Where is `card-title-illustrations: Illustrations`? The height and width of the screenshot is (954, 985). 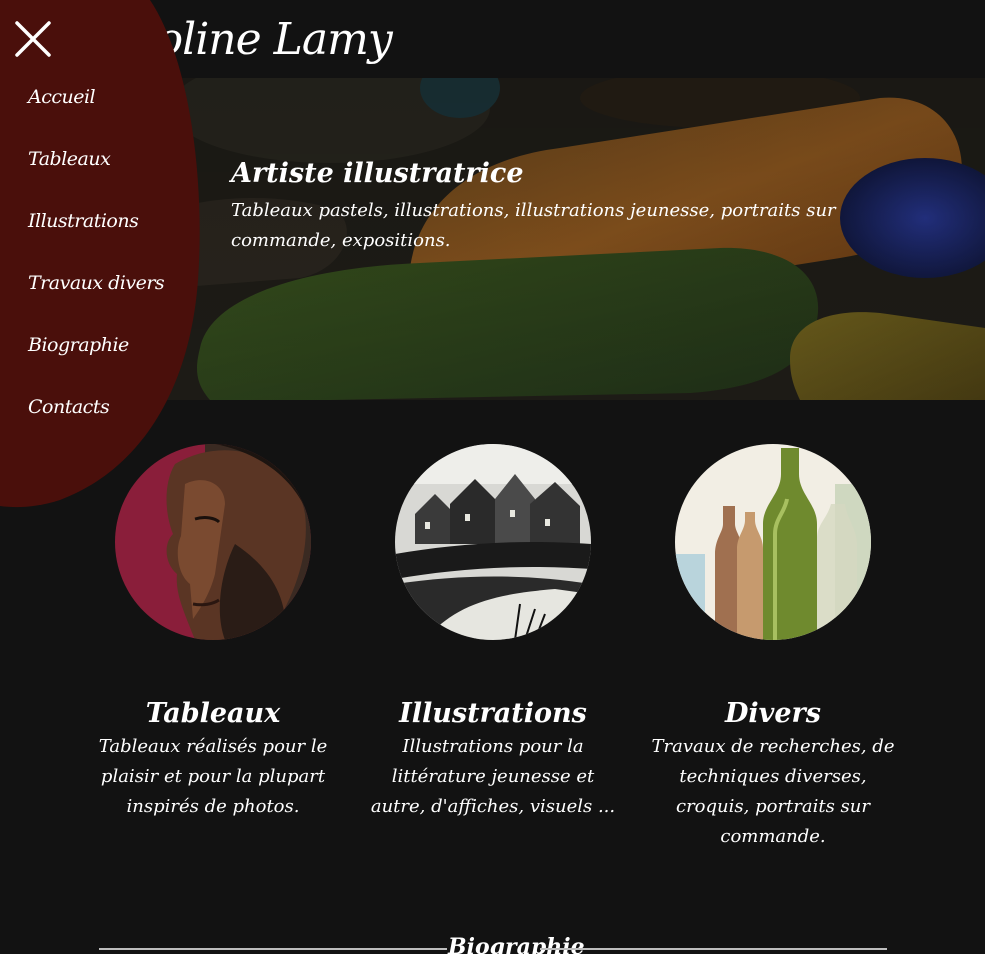 card-title-illustrations: Illustrations is located at coordinates (493, 714).